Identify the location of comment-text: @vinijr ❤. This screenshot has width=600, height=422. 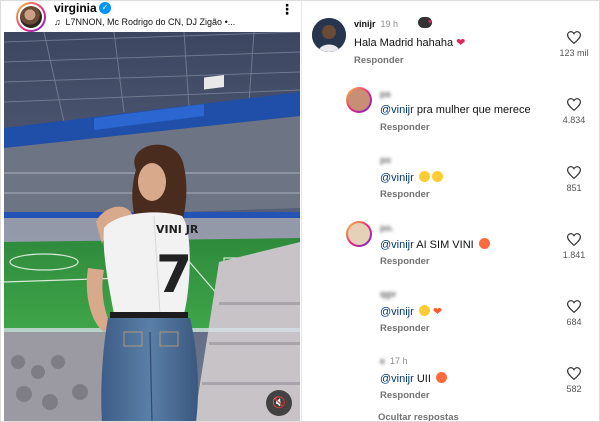
(411, 311).